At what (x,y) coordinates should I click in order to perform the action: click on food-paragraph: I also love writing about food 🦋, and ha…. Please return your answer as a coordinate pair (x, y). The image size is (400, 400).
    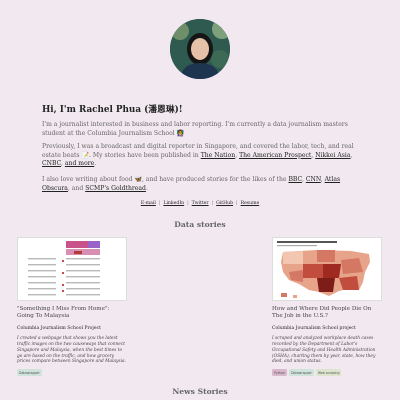
    Looking at the image, I should click on (191, 184).